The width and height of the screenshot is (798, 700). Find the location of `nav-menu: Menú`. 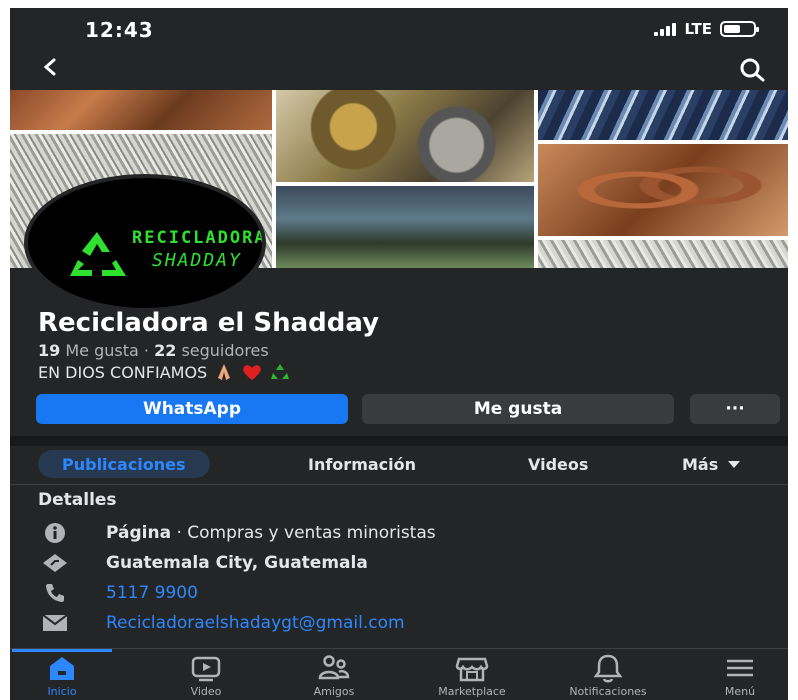

nav-menu: Menú is located at coordinates (734, 674).